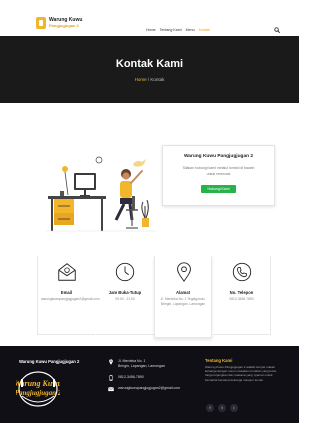 The height and width of the screenshot is (423, 320). I want to click on nav-item-contact: Kontak, so click(204, 30).